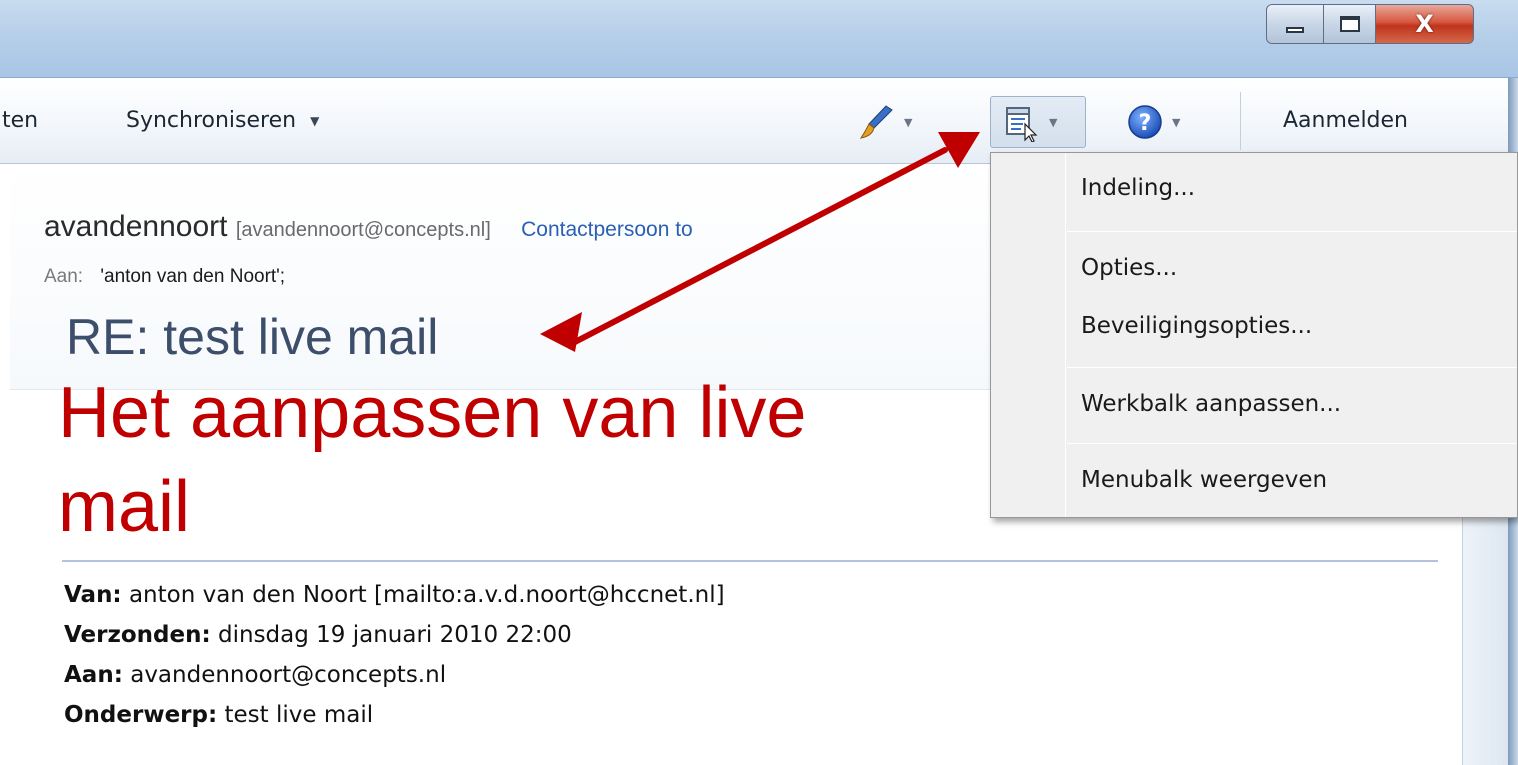  I want to click on help-icon: ?, so click(1145, 122).